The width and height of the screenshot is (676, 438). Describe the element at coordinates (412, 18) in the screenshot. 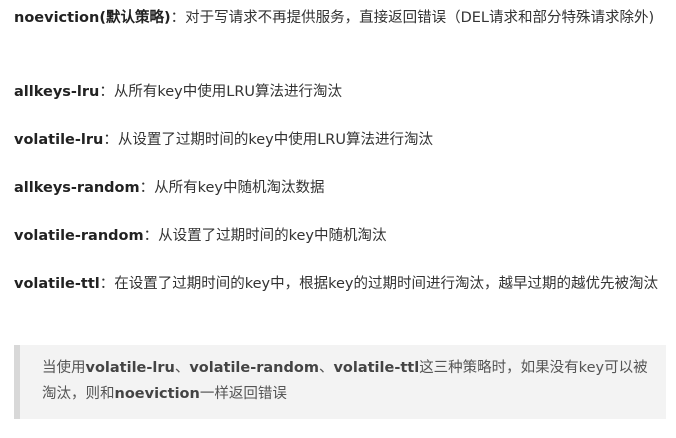

I see `policy-description: ：对于写请求不再提供服务，直接返回错误（DEL请求和部分特殊请求除外)` at that location.